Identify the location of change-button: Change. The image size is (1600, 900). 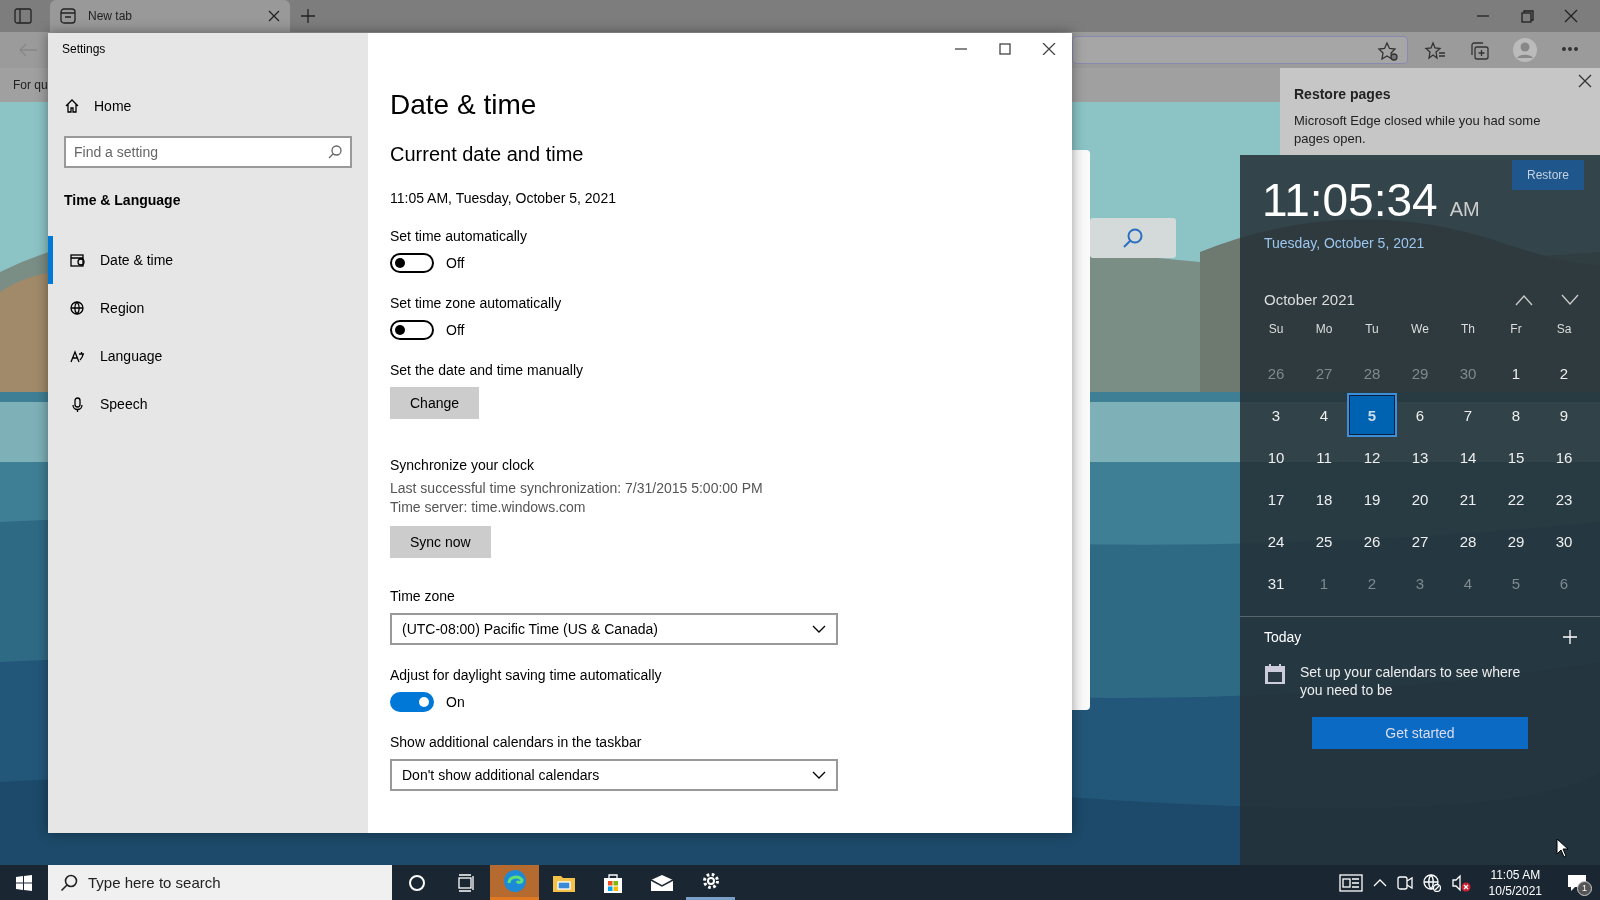
(435, 403).